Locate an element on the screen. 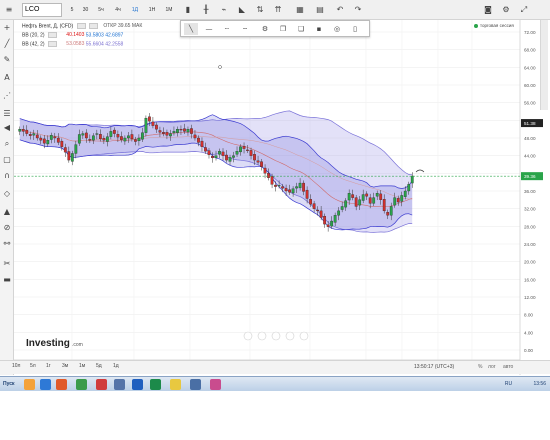 Image resolution: width=550 pixels, height=440 pixels. bb2-settings-chip is located at coordinates (52, 44).